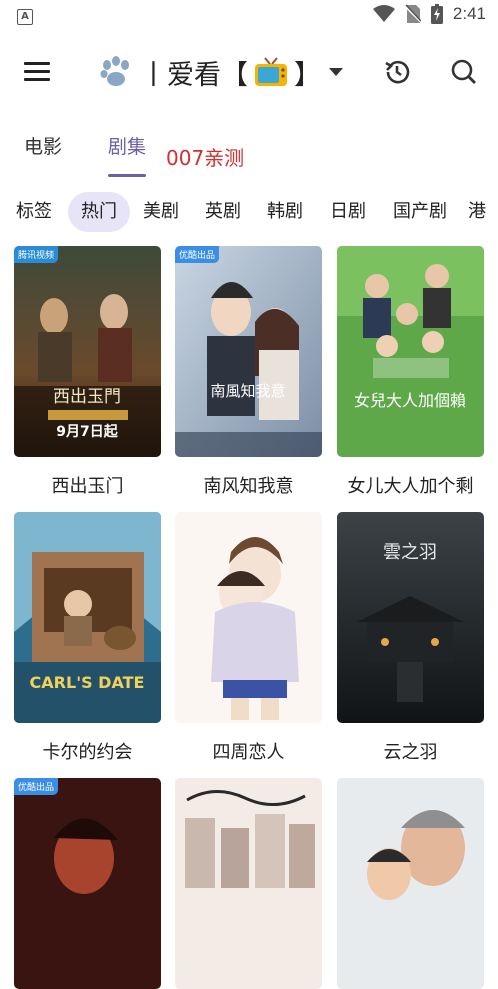 This screenshot has width=498, height=989. What do you see at coordinates (87, 617) in the screenshot?
I see `poster-image: CARL'S DATE` at bounding box center [87, 617].